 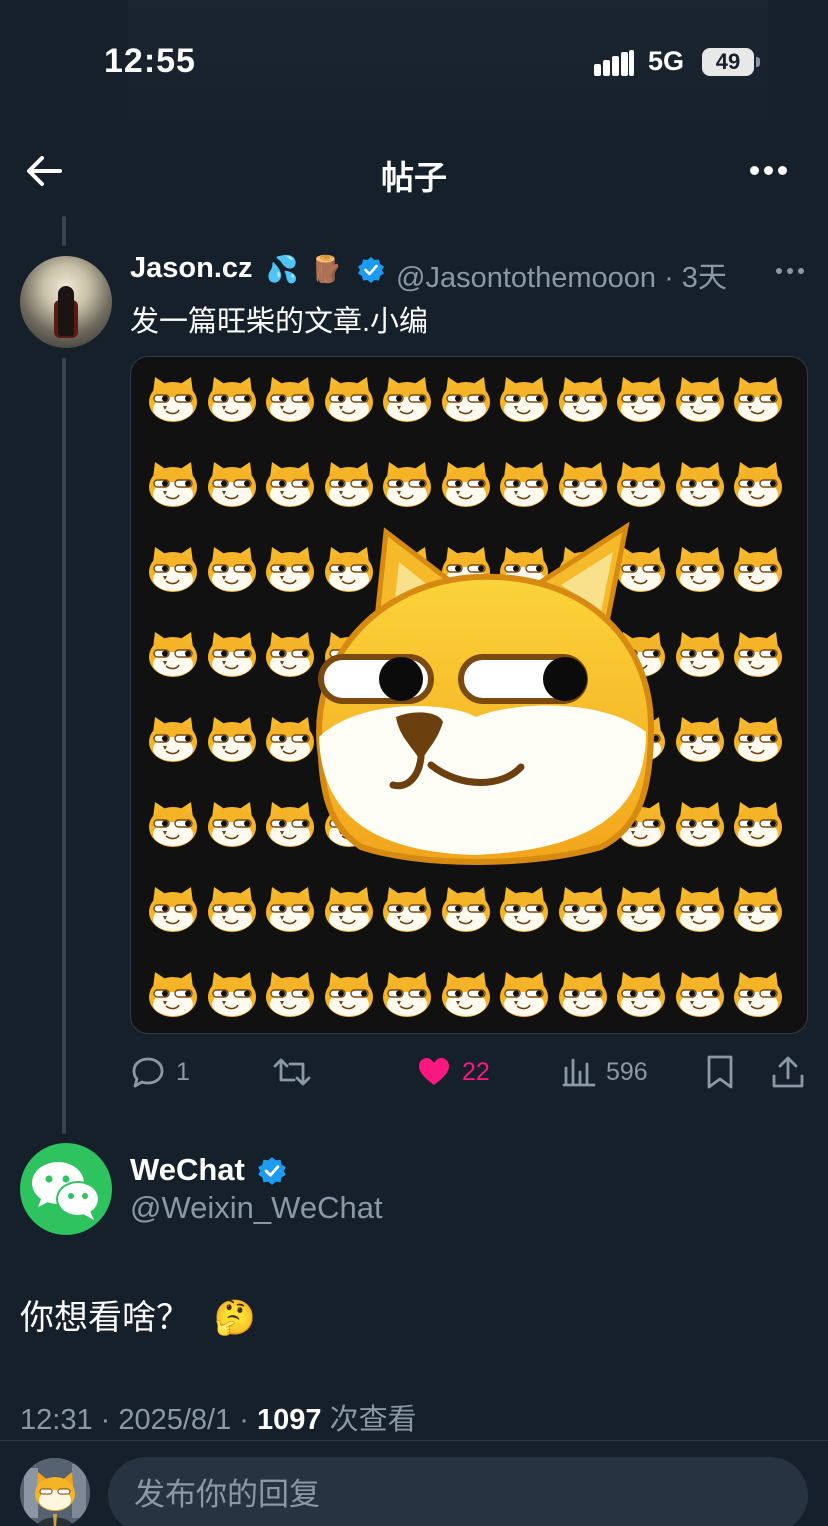 I want to click on tweet-views-label: 次查看, so click(x=373, y=1420).